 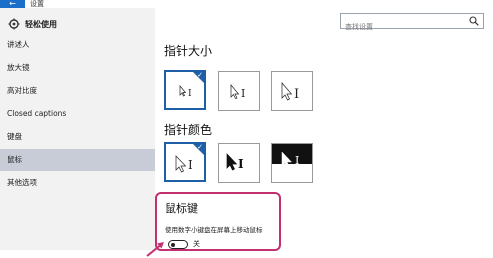 I want to click on pointer-size-large-option: I, so click(x=292, y=91).